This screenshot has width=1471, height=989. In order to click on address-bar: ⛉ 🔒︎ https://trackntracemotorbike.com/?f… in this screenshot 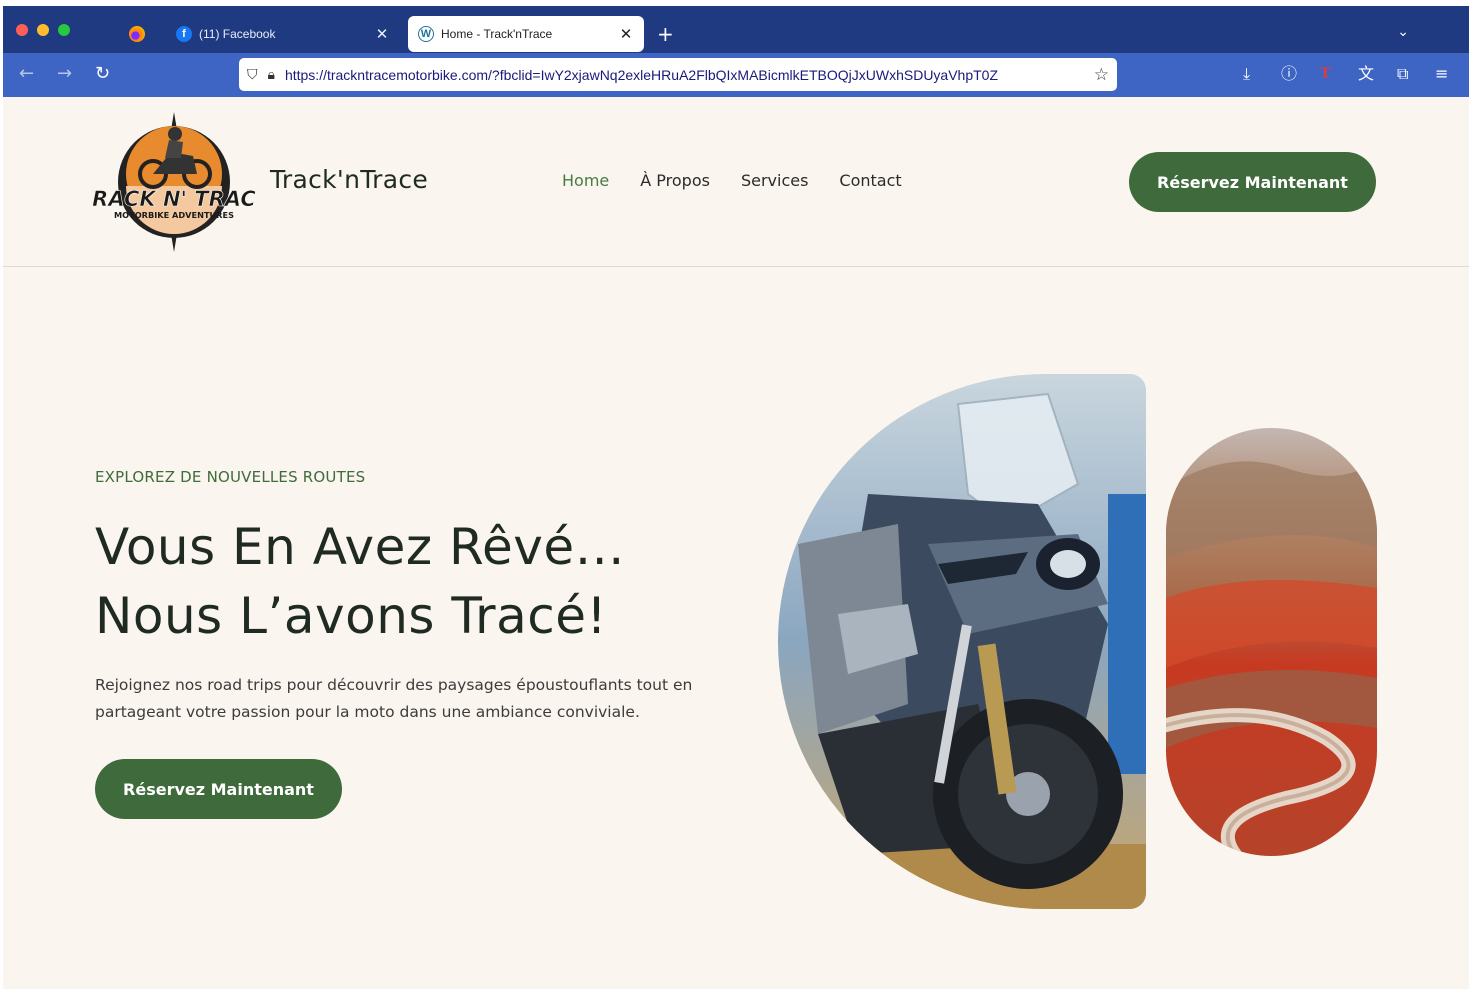, I will do `click(678, 74)`.